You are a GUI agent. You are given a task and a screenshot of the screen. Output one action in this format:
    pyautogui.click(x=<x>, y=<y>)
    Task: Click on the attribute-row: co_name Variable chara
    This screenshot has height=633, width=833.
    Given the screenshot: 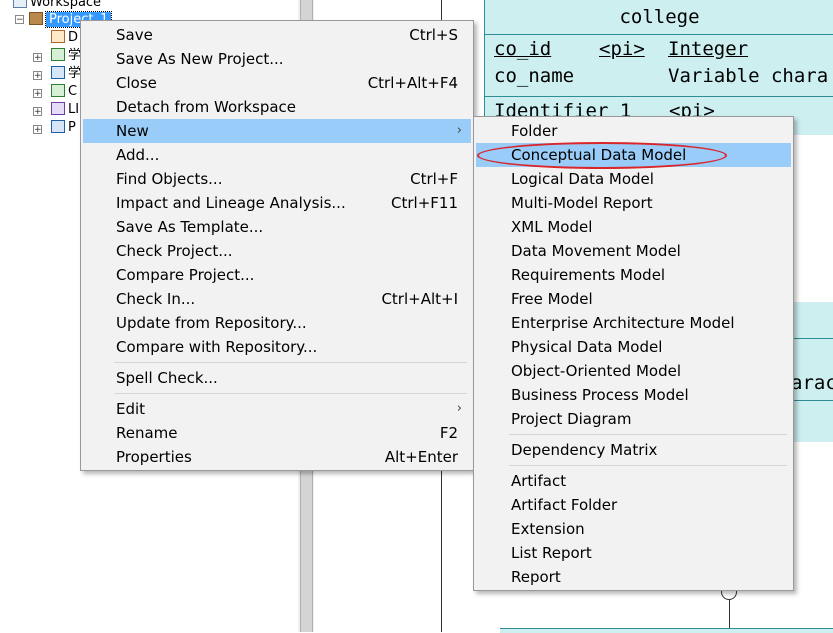 What is the action you would take?
    pyautogui.click(x=661, y=76)
    